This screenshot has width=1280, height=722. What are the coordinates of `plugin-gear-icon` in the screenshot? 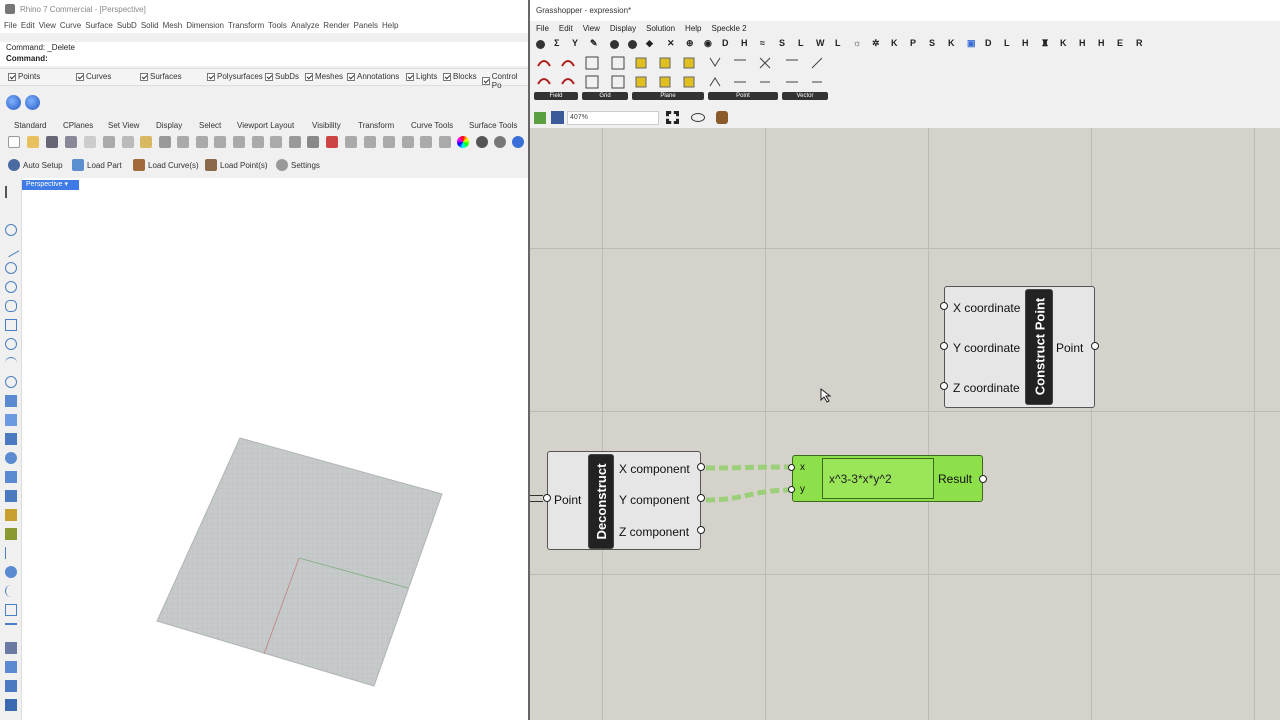 It's located at (13, 102).